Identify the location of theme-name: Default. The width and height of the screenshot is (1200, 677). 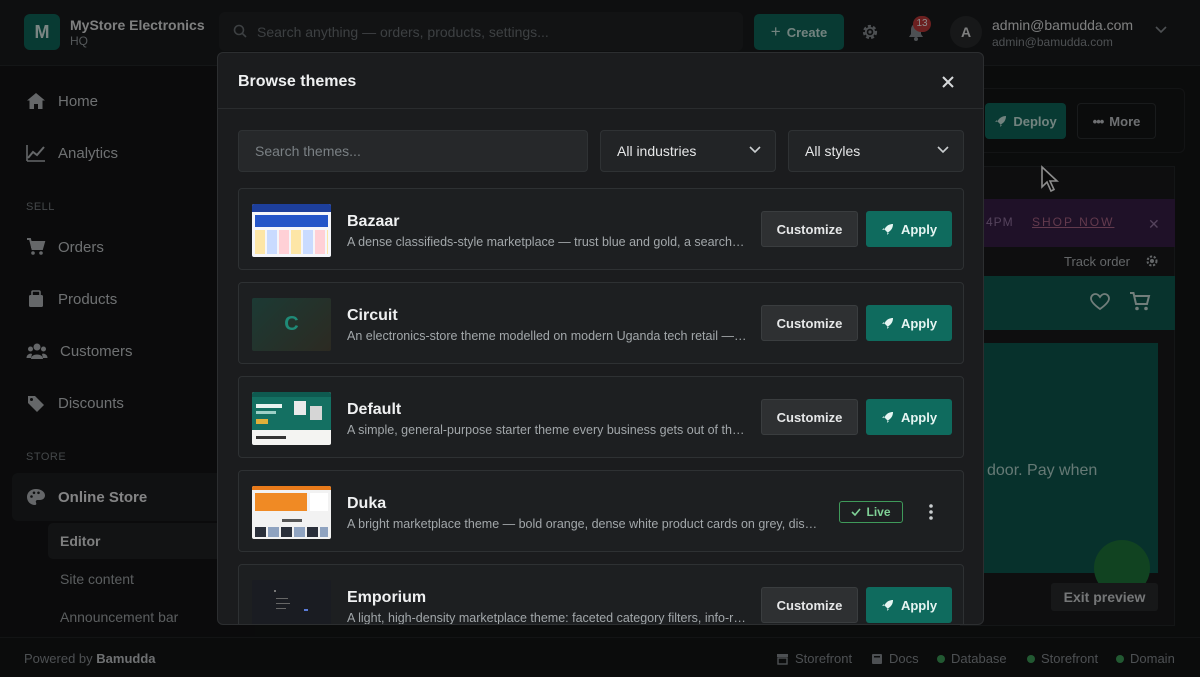
(374, 409).